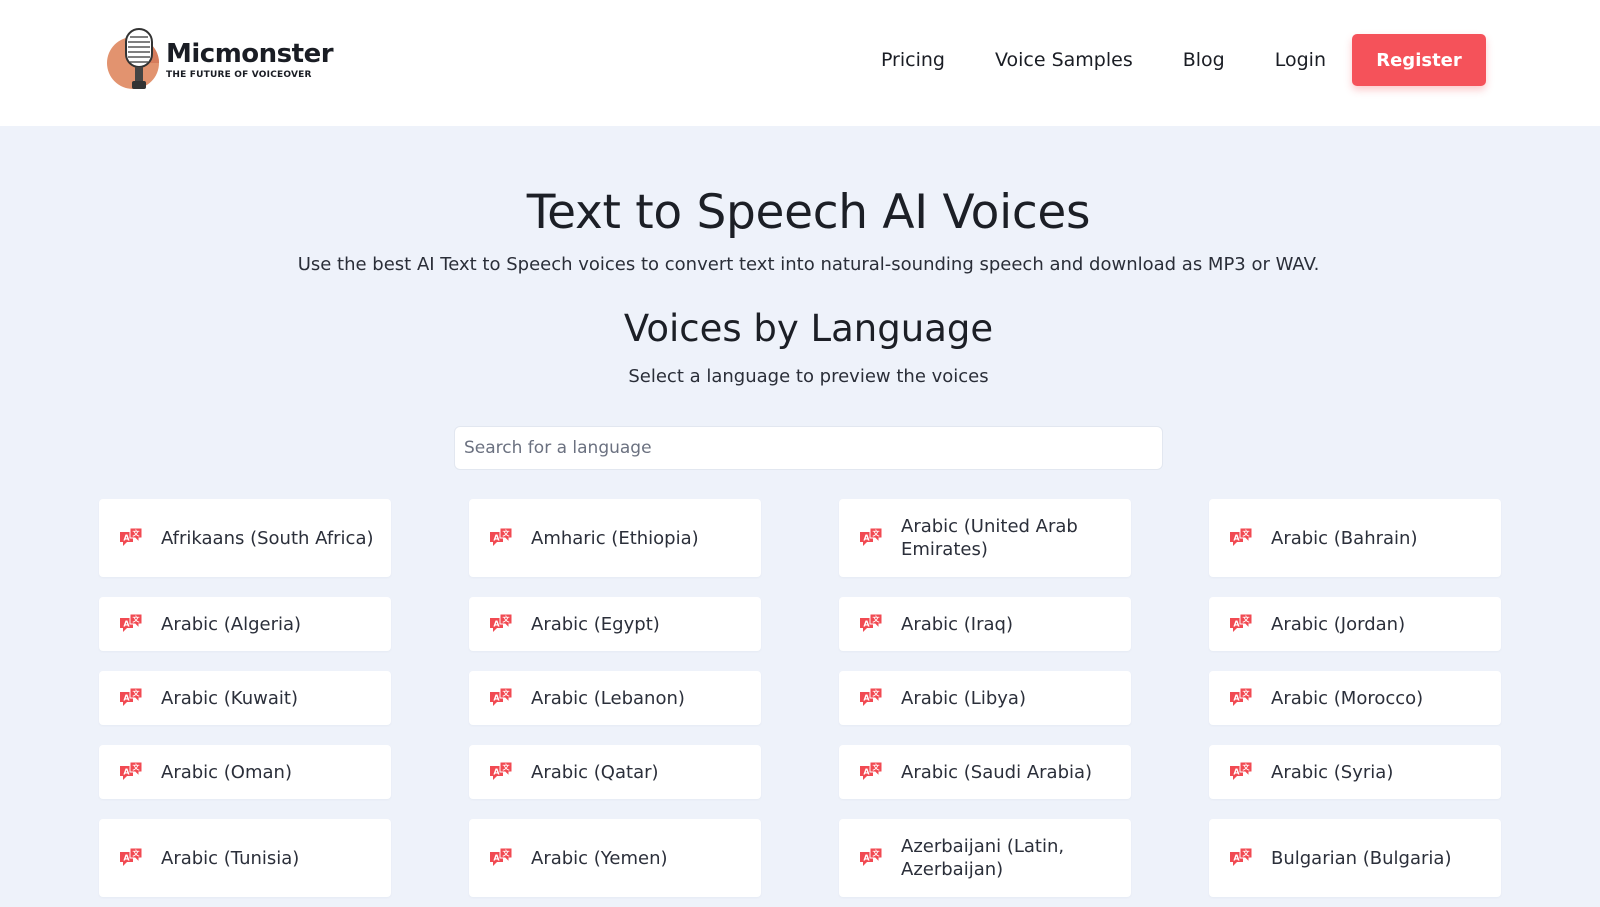  I want to click on language-card: A文 Arabic (Jordan), so click(1355, 624).